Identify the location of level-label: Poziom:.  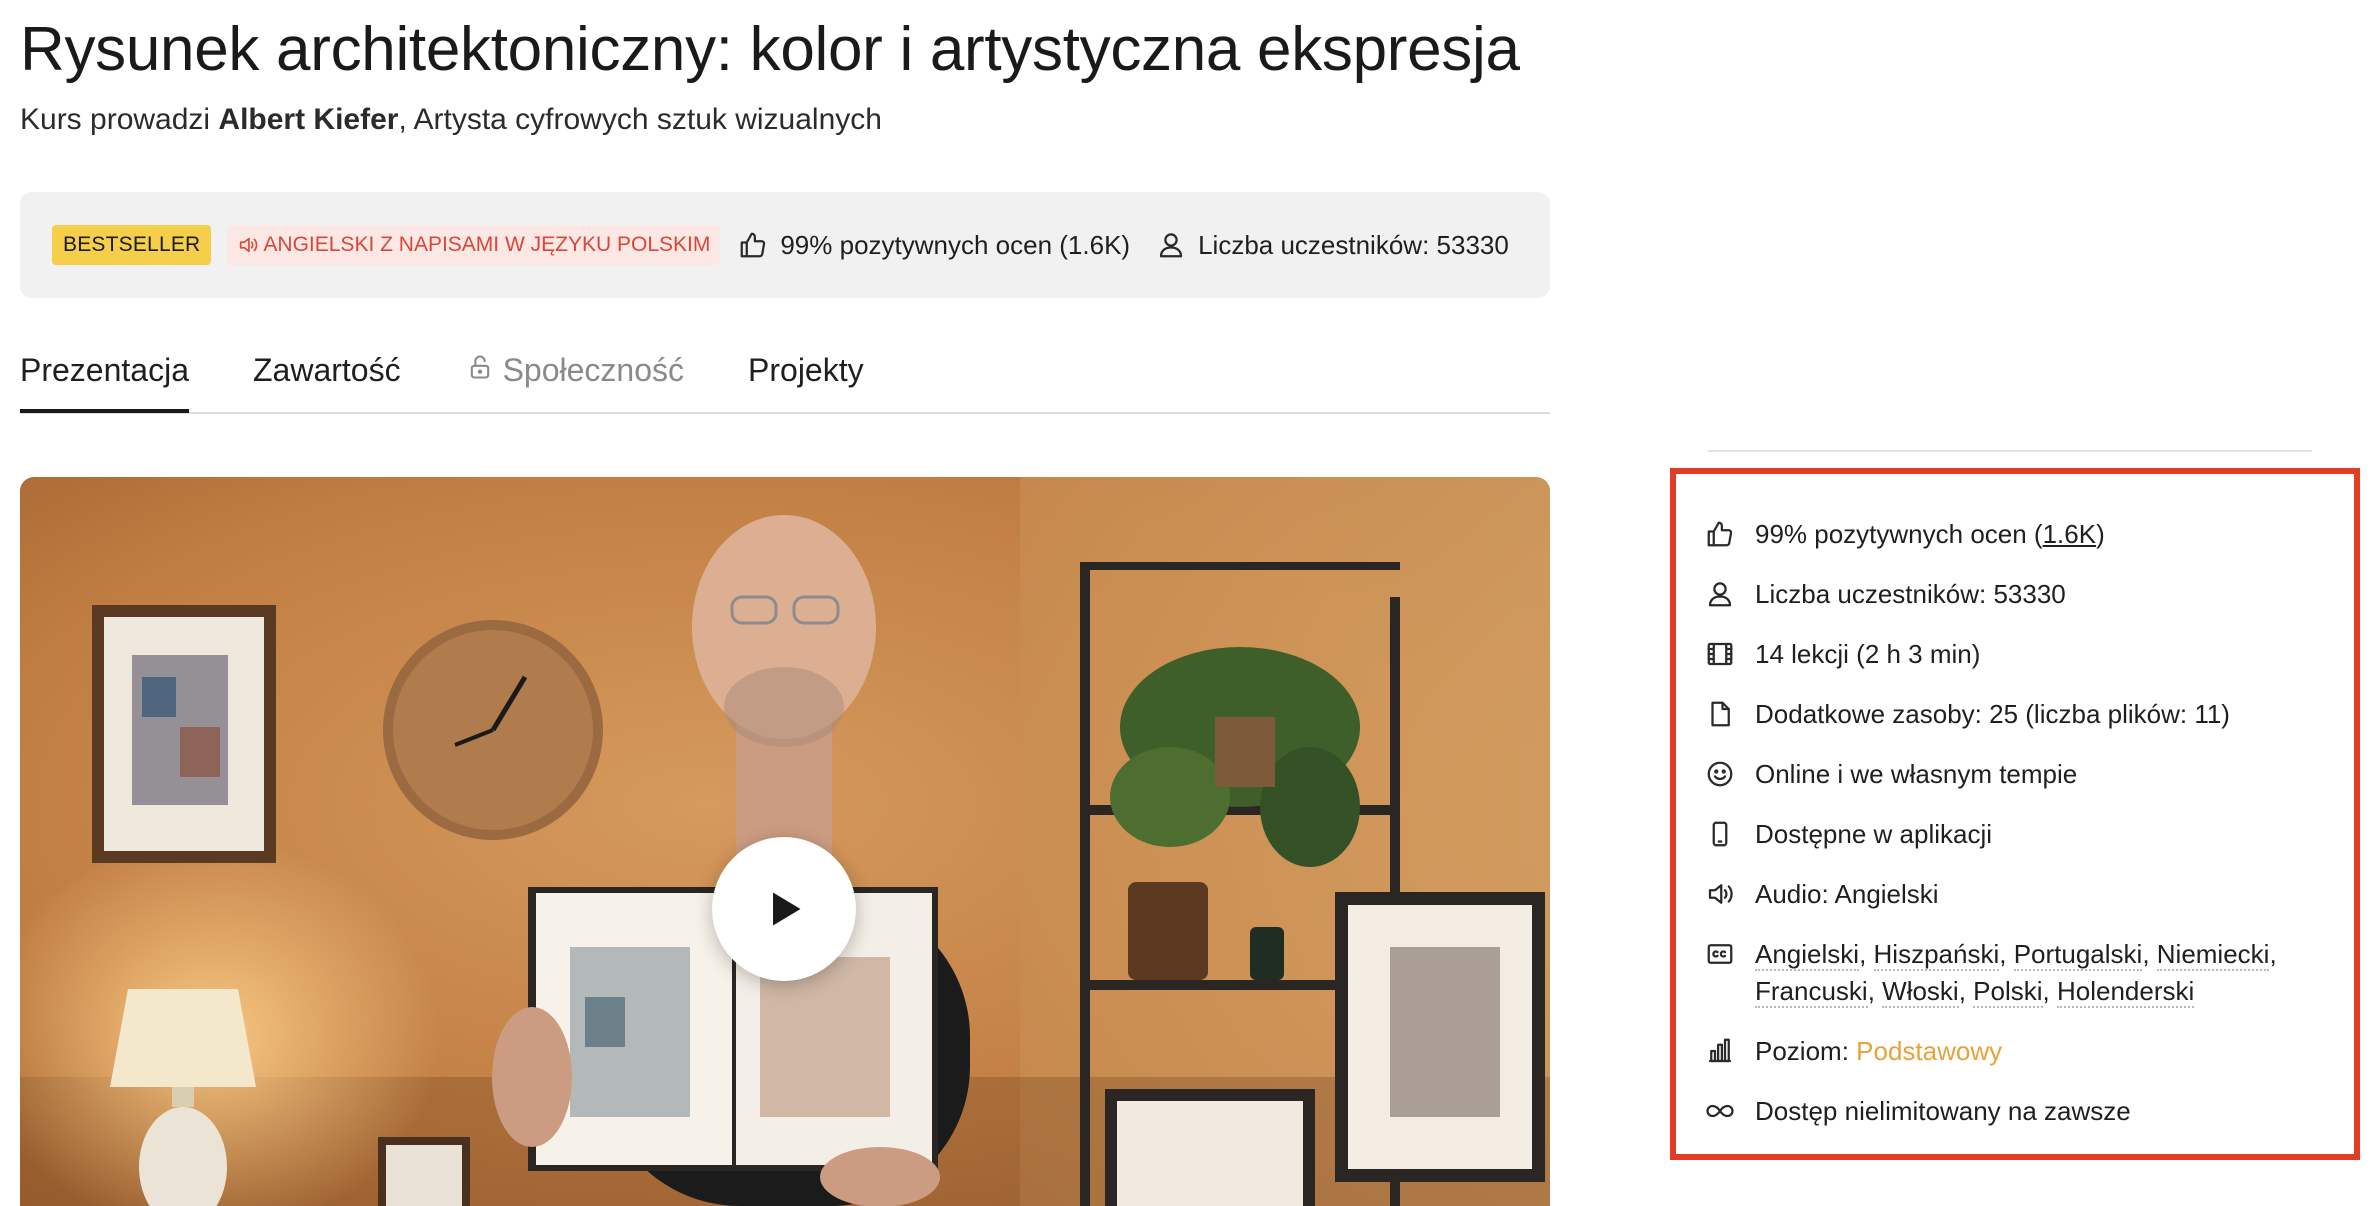
(1806, 1051).